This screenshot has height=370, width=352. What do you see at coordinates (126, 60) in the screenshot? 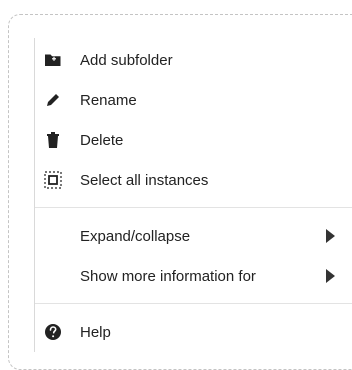
I see `menu-item-label: Add subfolder` at bounding box center [126, 60].